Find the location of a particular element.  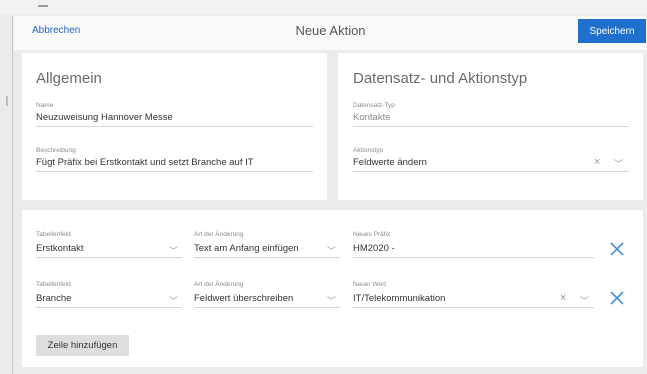

row-1-field-label: Tabellenfeld is located at coordinates (53, 234).